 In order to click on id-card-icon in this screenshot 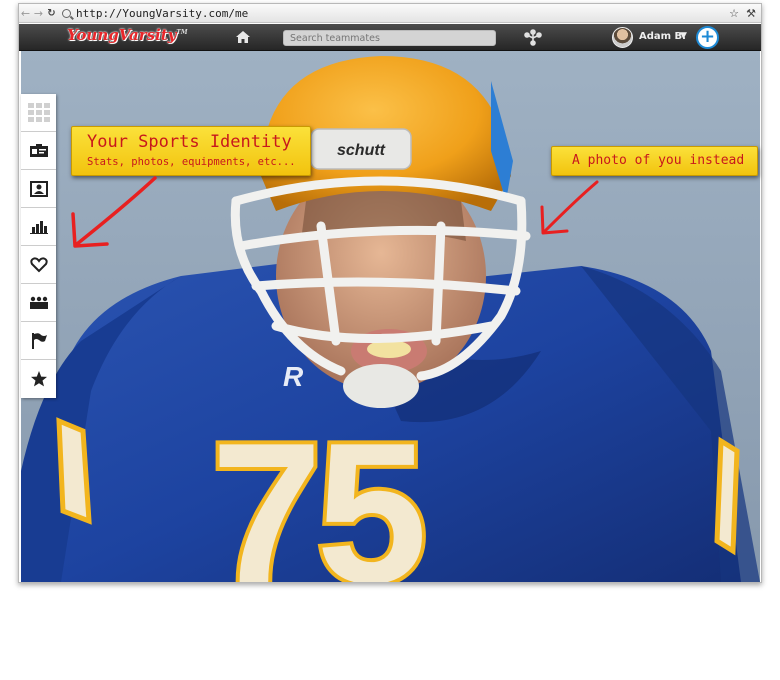, I will do `click(38, 150)`.